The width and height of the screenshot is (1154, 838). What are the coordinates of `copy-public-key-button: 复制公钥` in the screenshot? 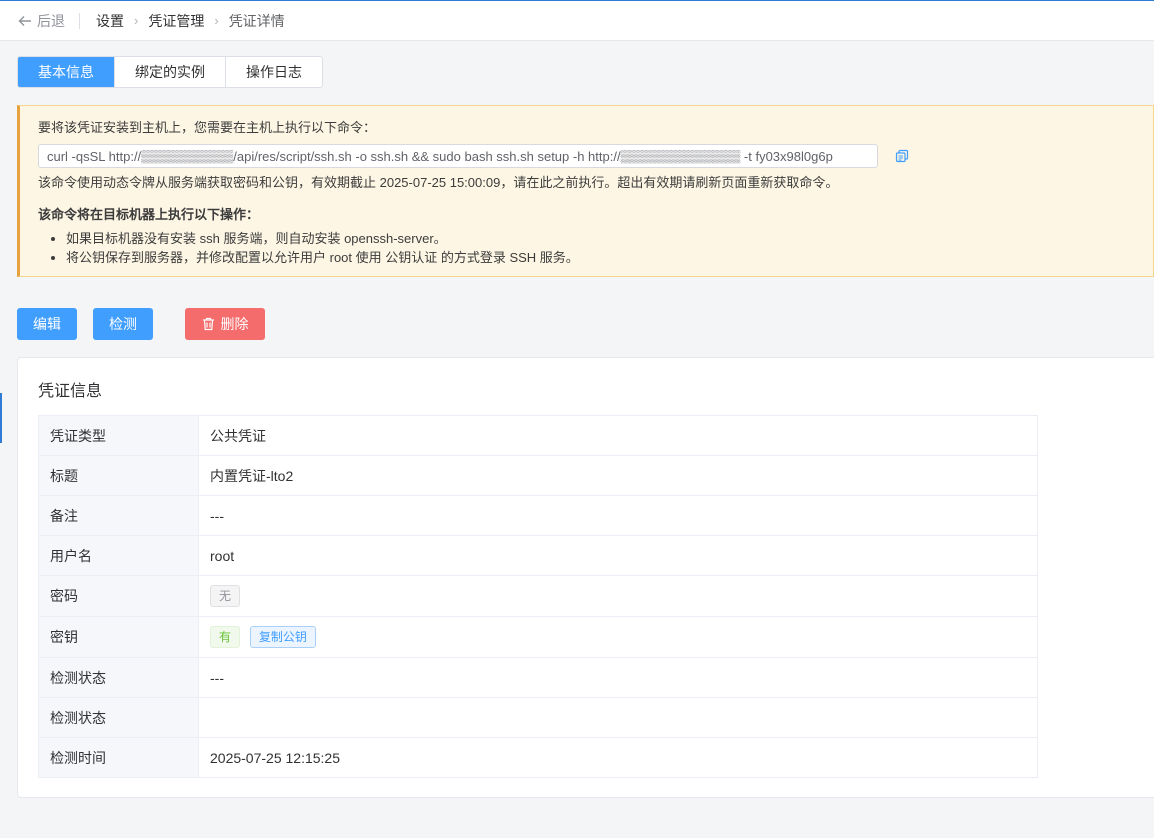 It's located at (282, 637).